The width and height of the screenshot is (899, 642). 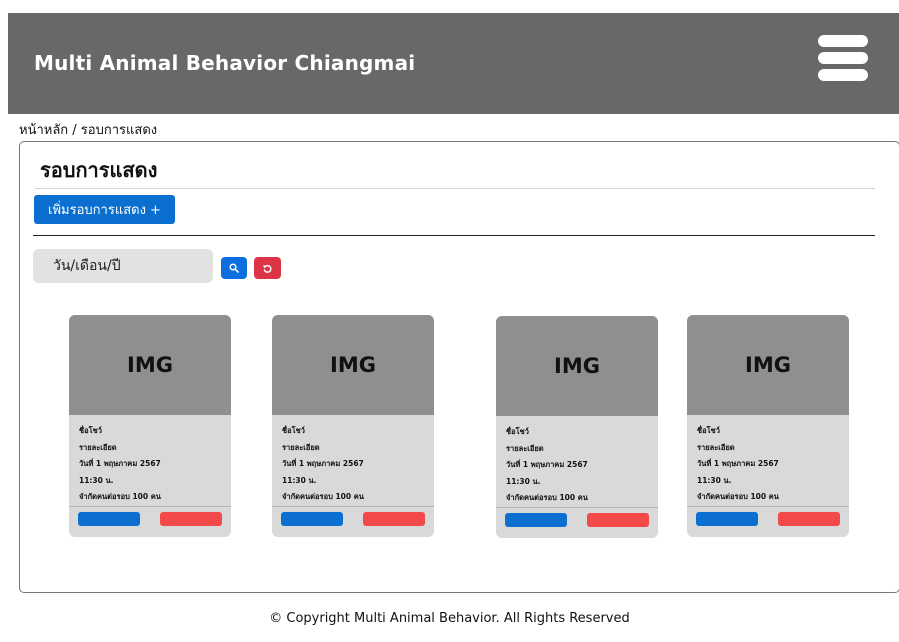 What do you see at coordinates (99, 170) in the screenshot?
I see `page-title: รอบการแสดง` at bounding box center [99, 170].